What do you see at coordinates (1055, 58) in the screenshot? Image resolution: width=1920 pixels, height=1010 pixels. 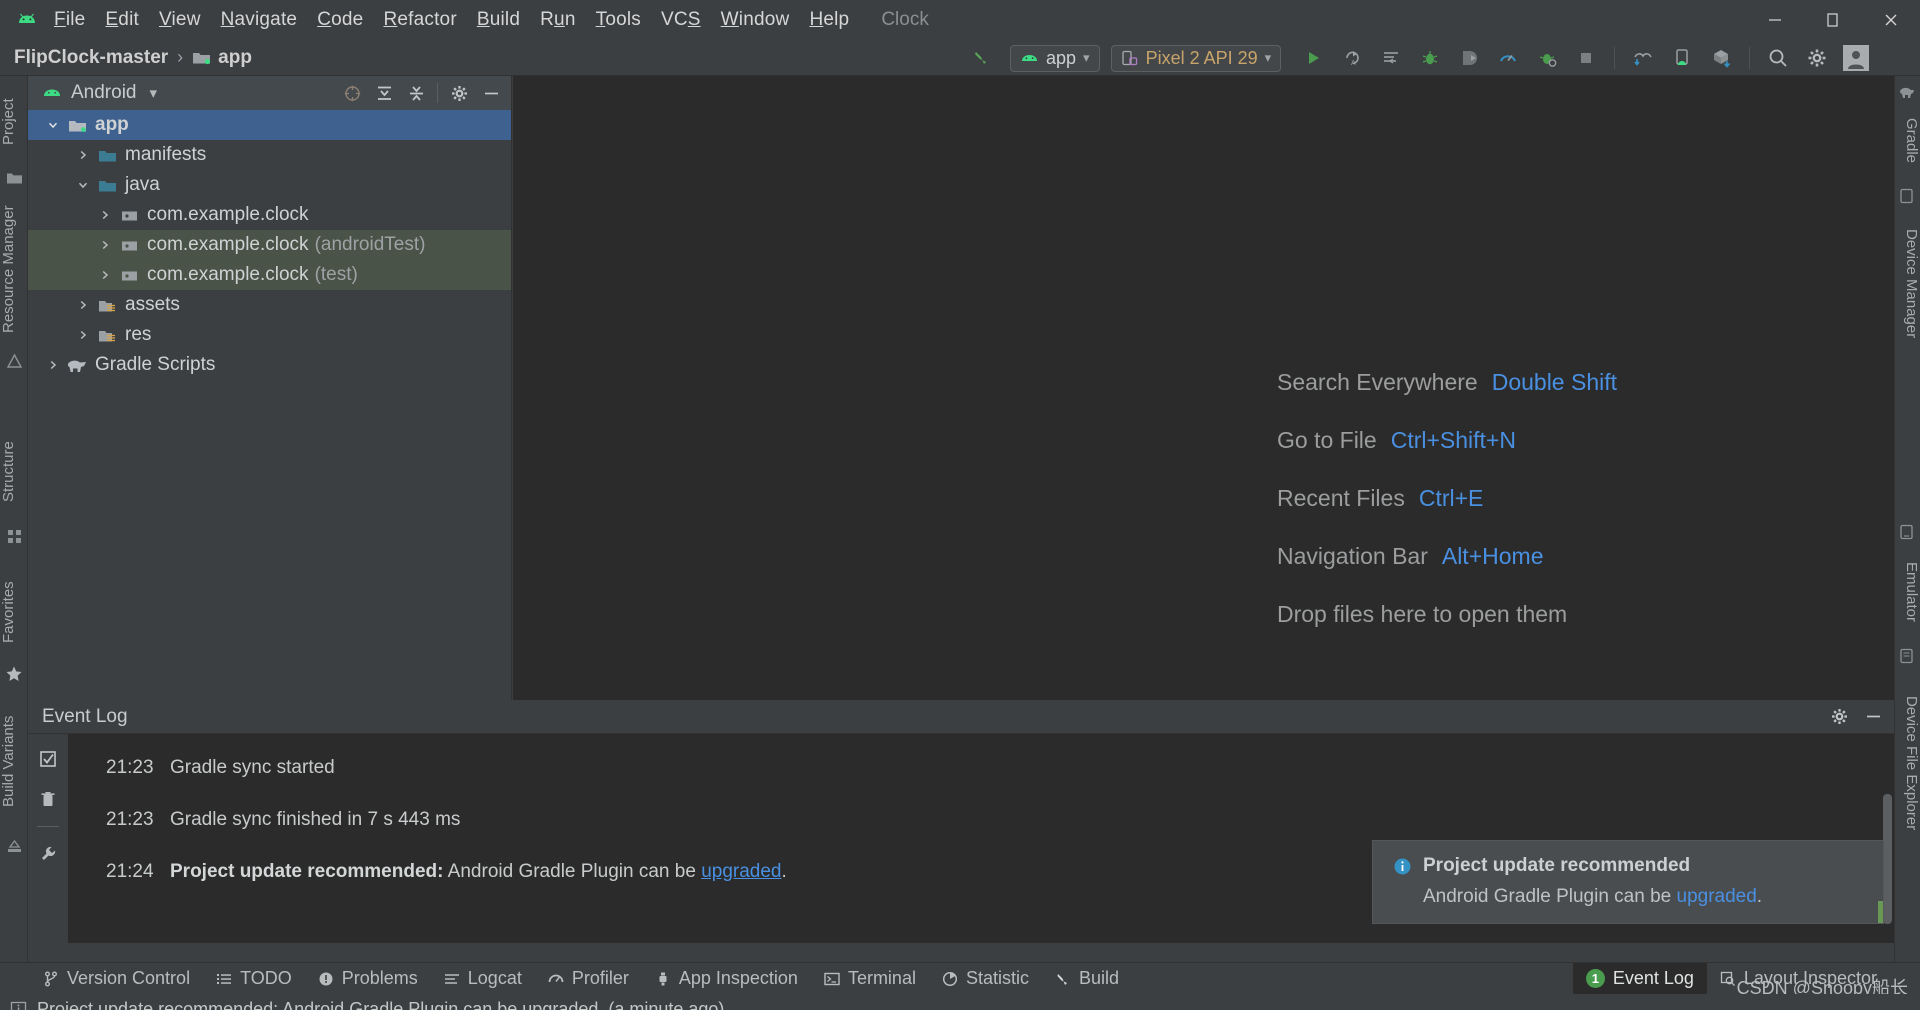 I see `run-configuration-selector: app ▾` at bounding box center [1055, 58].